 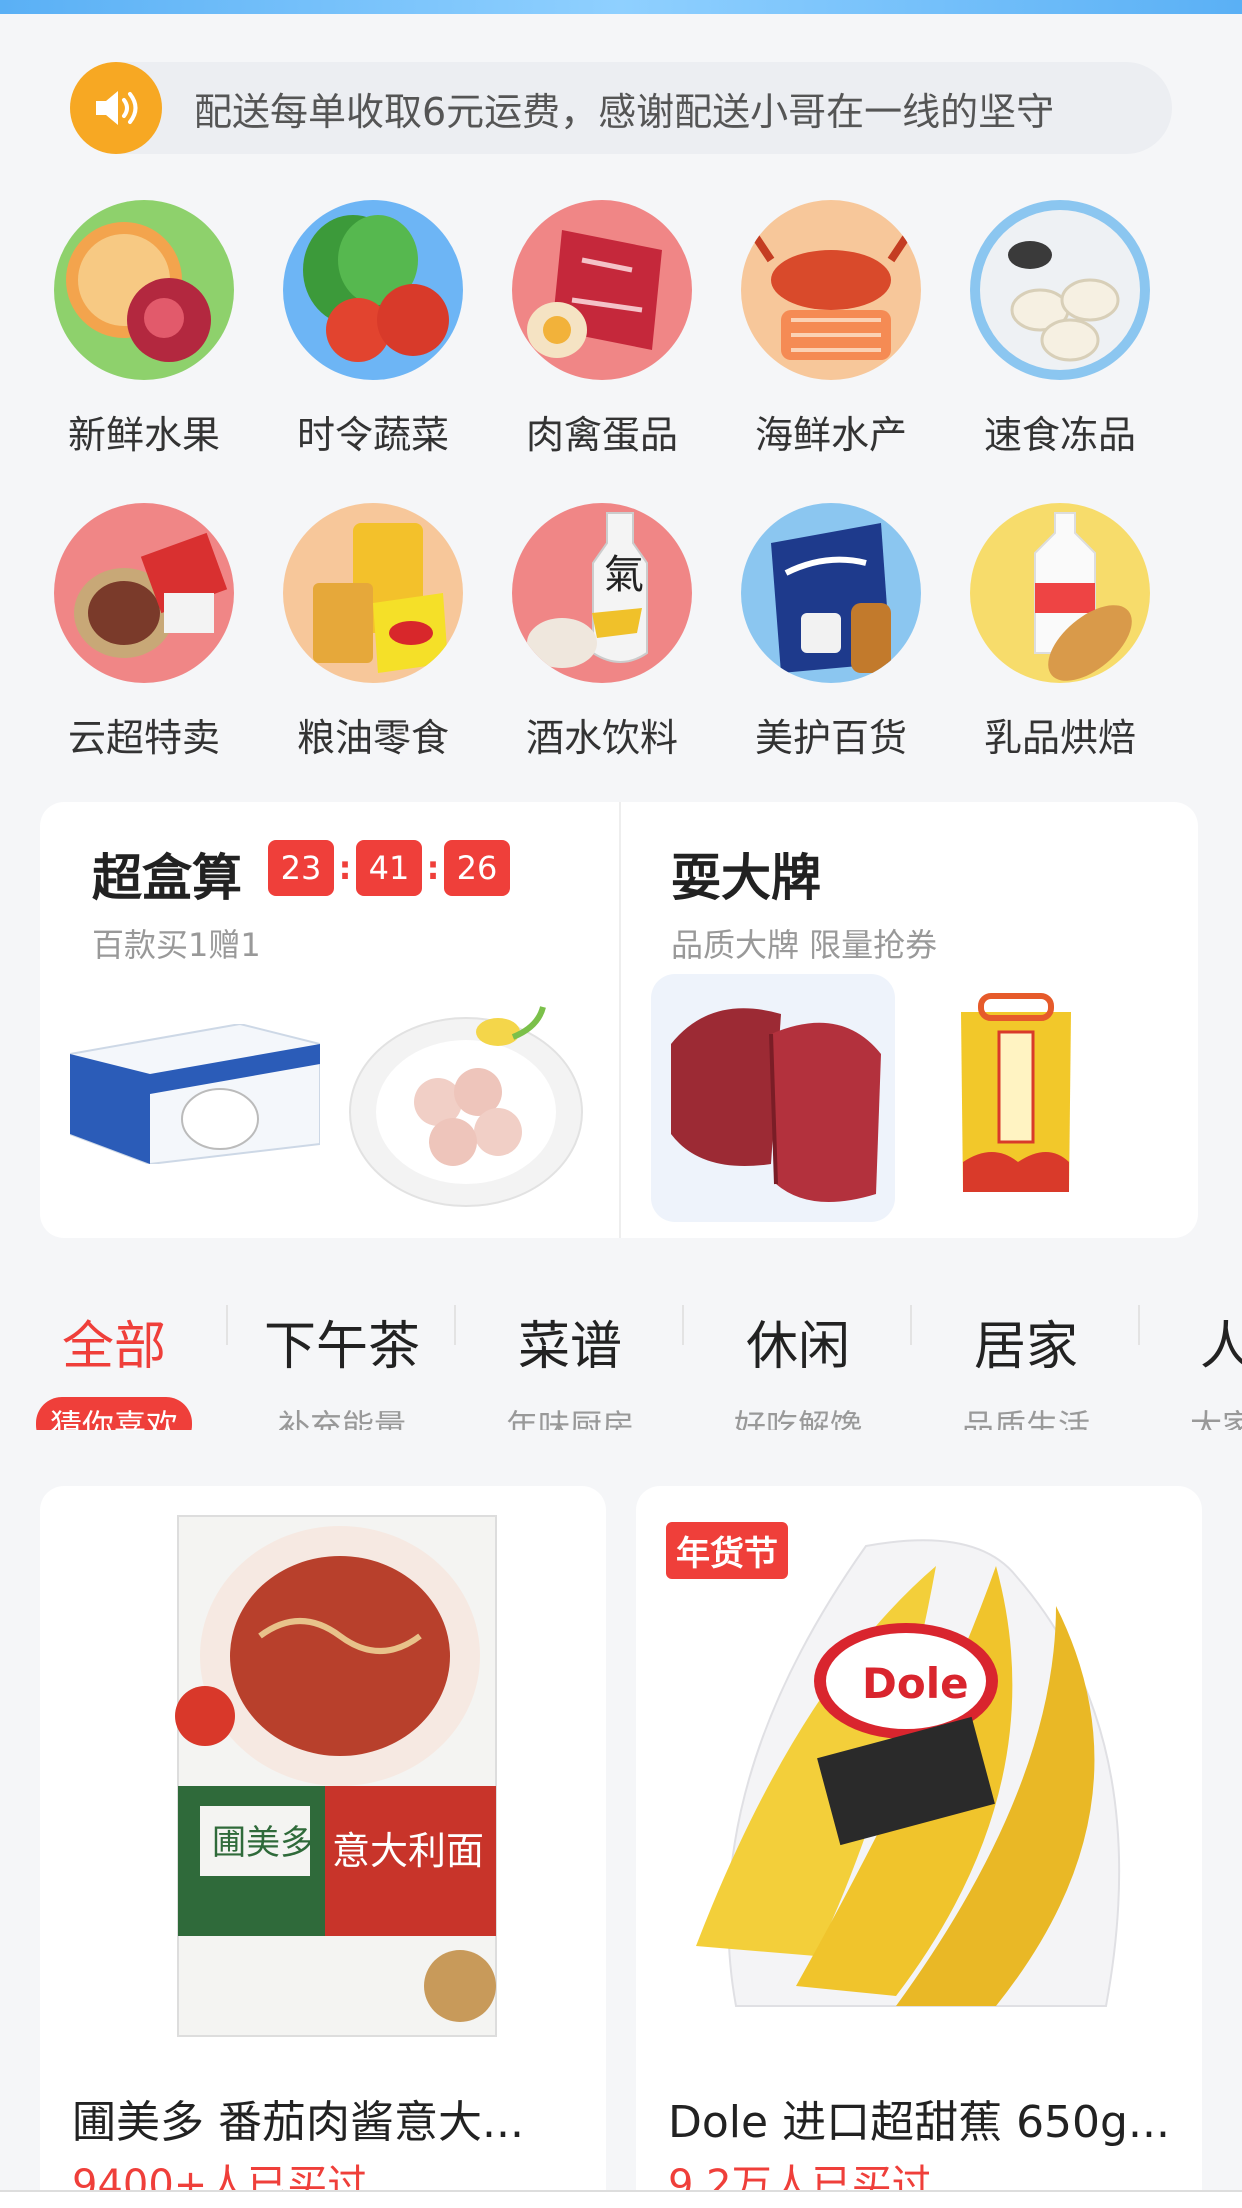 I want to click on tab-afternoon-tea: 下午茶 补充能量, so click(x=342, y=1360).